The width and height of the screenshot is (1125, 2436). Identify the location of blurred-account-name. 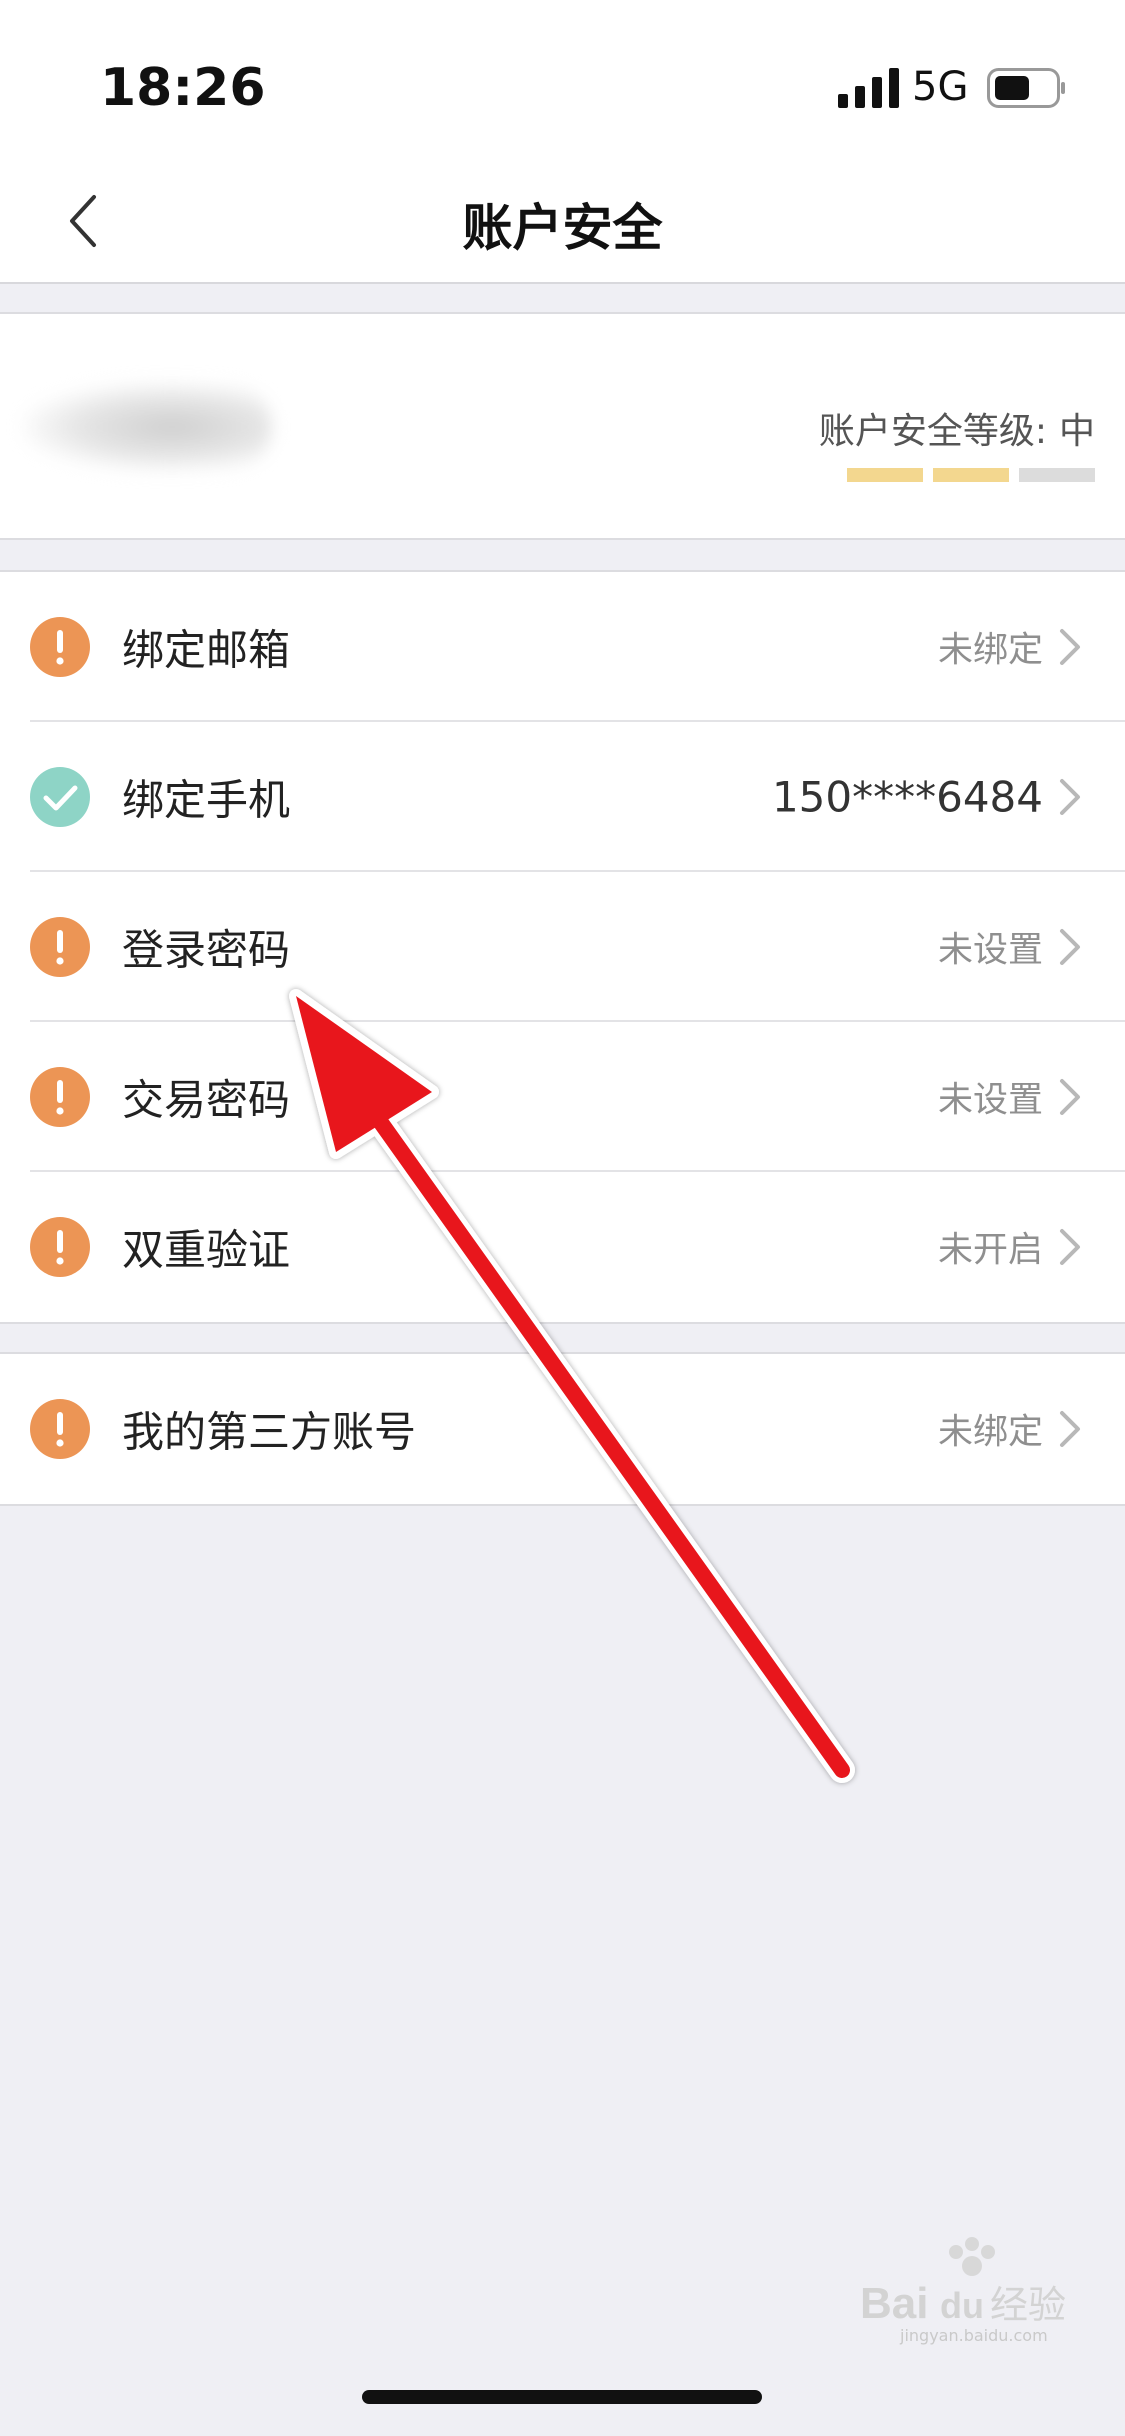
(147, 427).